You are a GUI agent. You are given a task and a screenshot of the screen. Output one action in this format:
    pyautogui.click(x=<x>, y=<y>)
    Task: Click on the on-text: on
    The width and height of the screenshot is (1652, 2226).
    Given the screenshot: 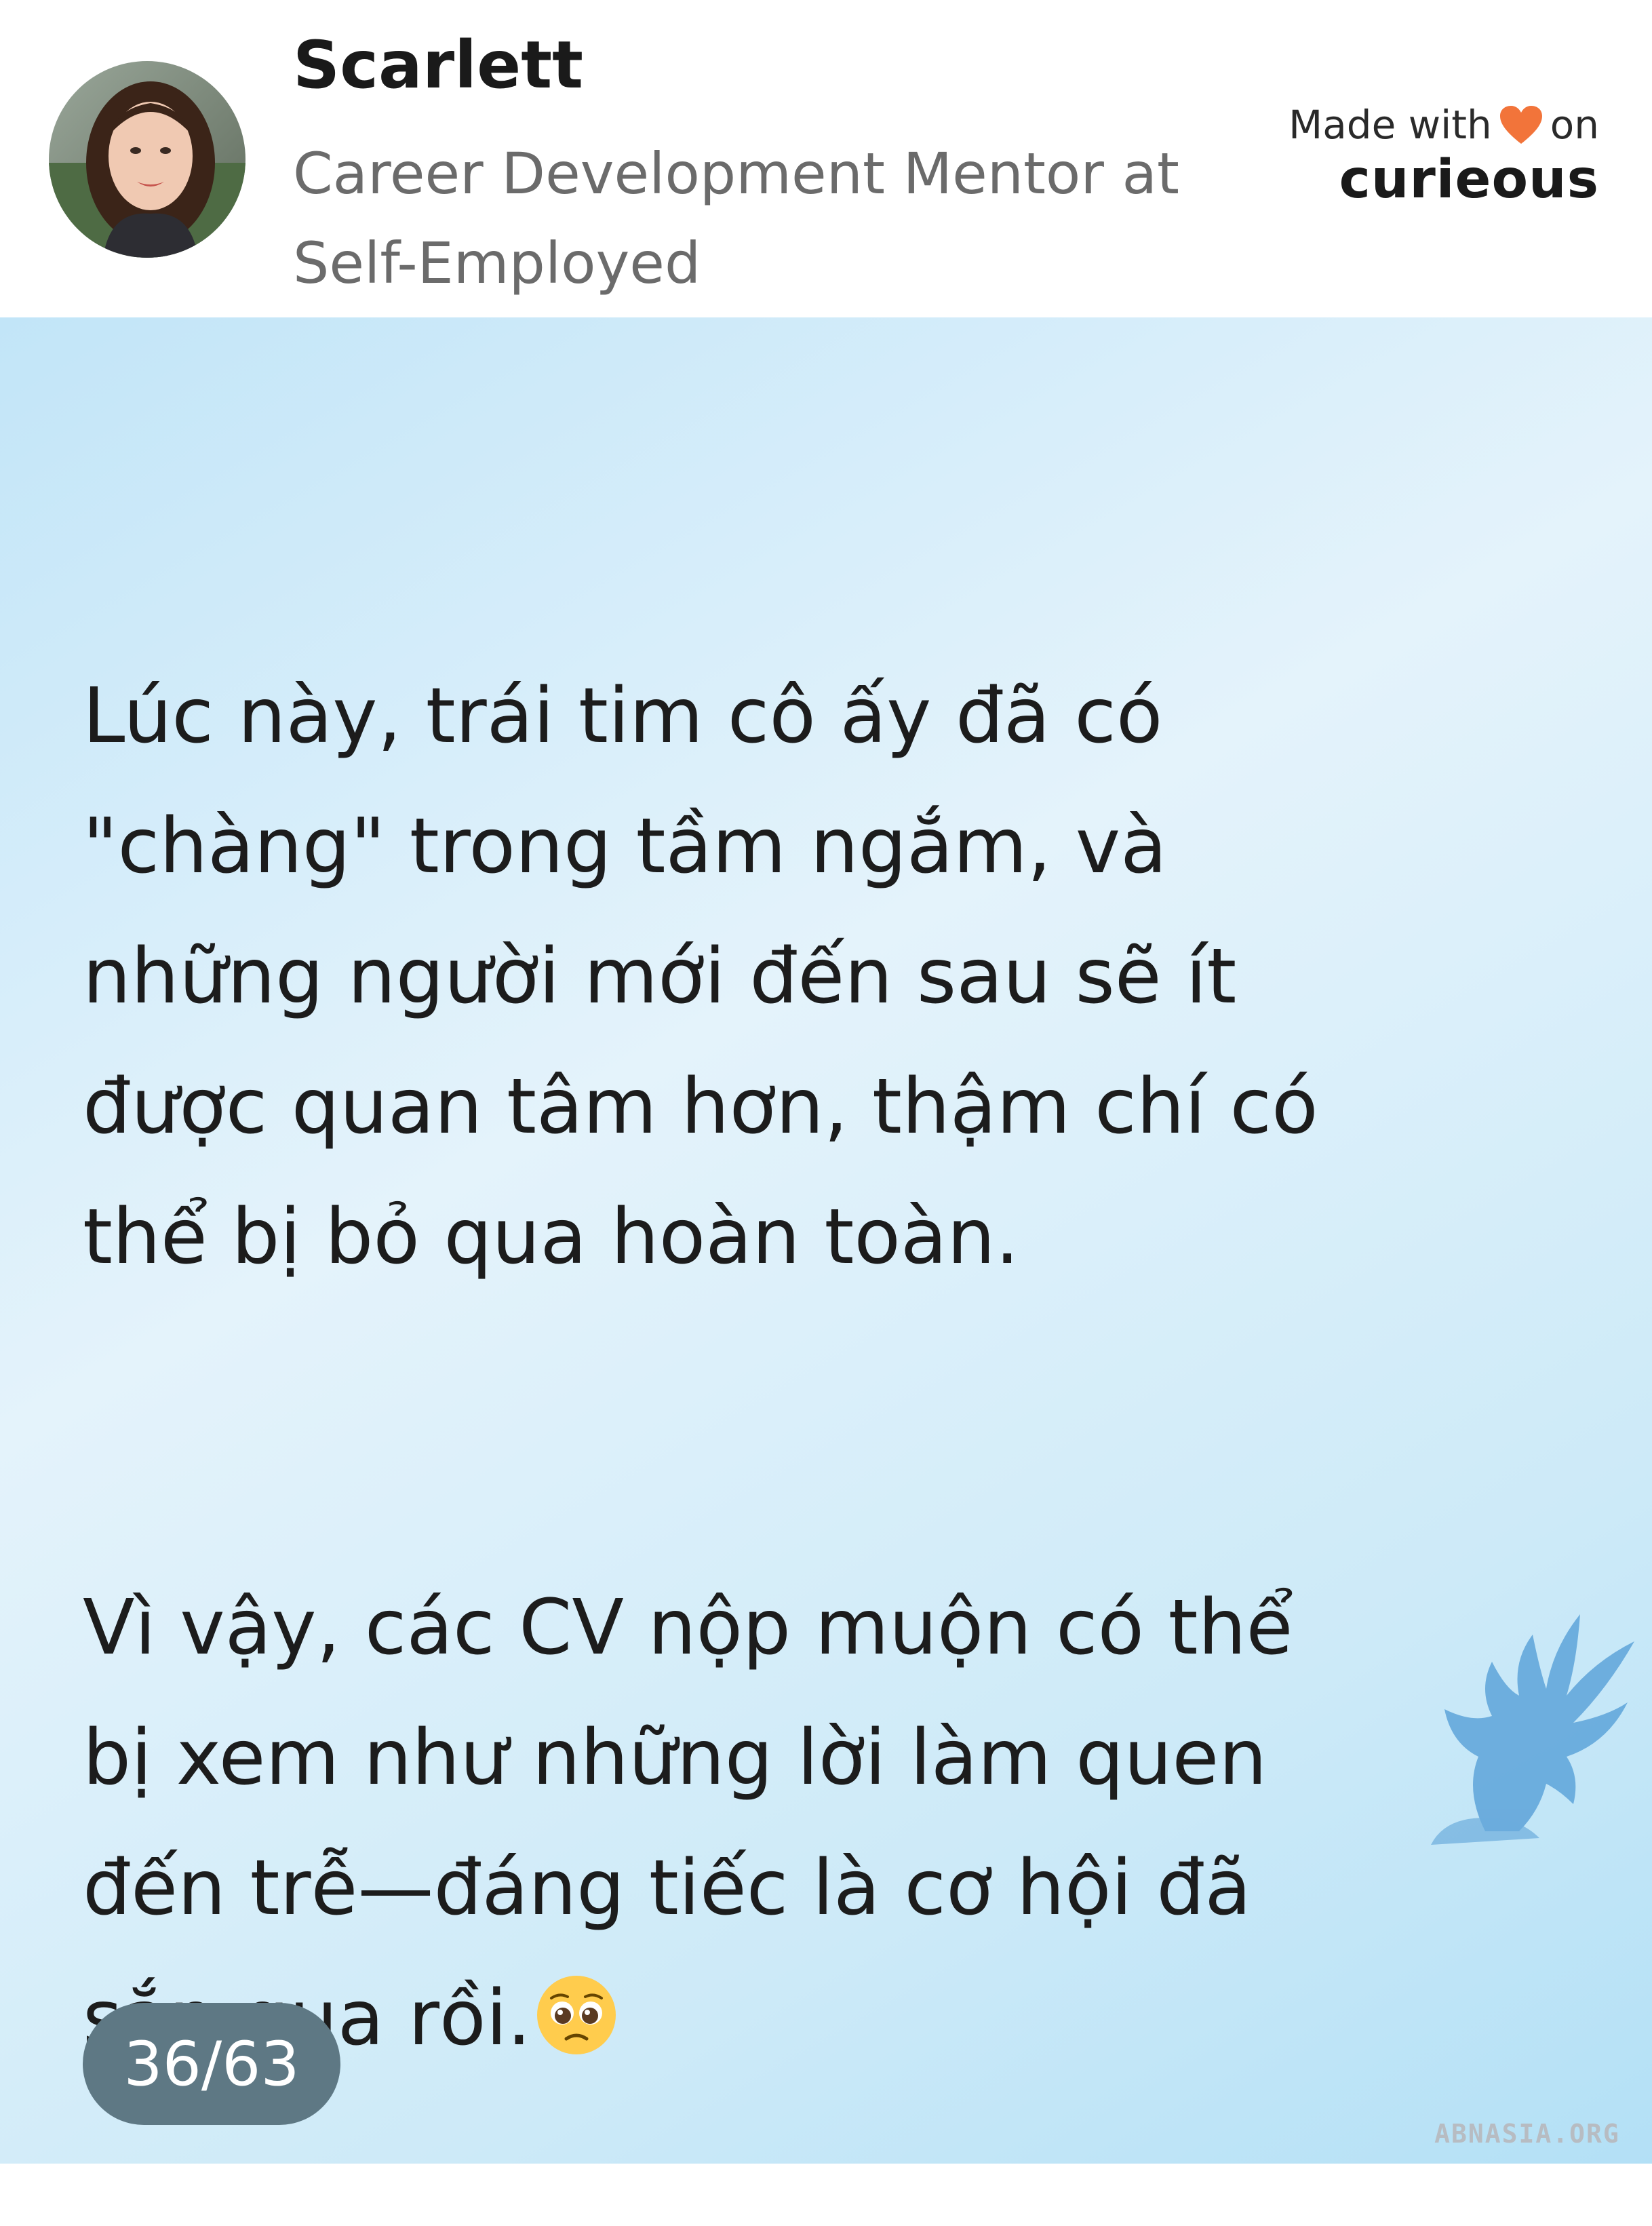 What is the action you would take?
    pyautogui.click(x=1574, y=125)
    